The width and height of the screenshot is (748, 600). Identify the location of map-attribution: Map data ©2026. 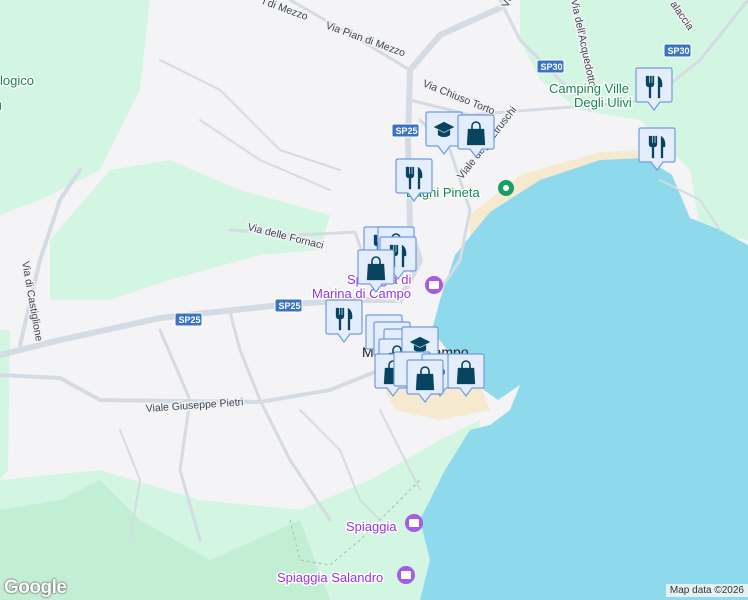
(706, 590).